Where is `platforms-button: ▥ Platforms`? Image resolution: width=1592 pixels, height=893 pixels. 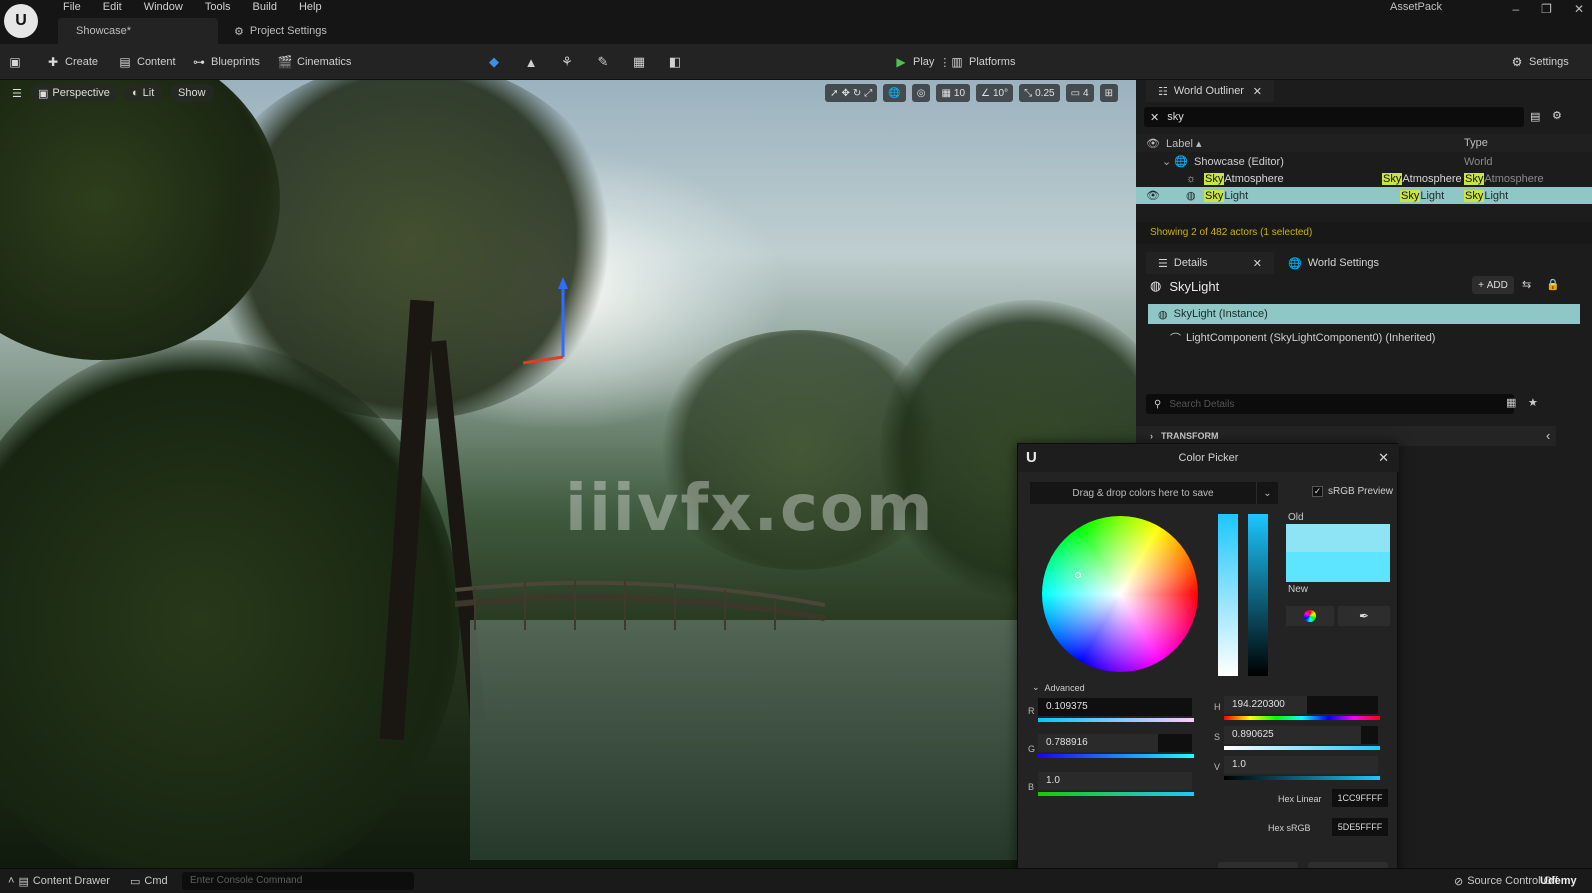
platforms-button: ▥ Platforms is located at coordinates (982, 62).